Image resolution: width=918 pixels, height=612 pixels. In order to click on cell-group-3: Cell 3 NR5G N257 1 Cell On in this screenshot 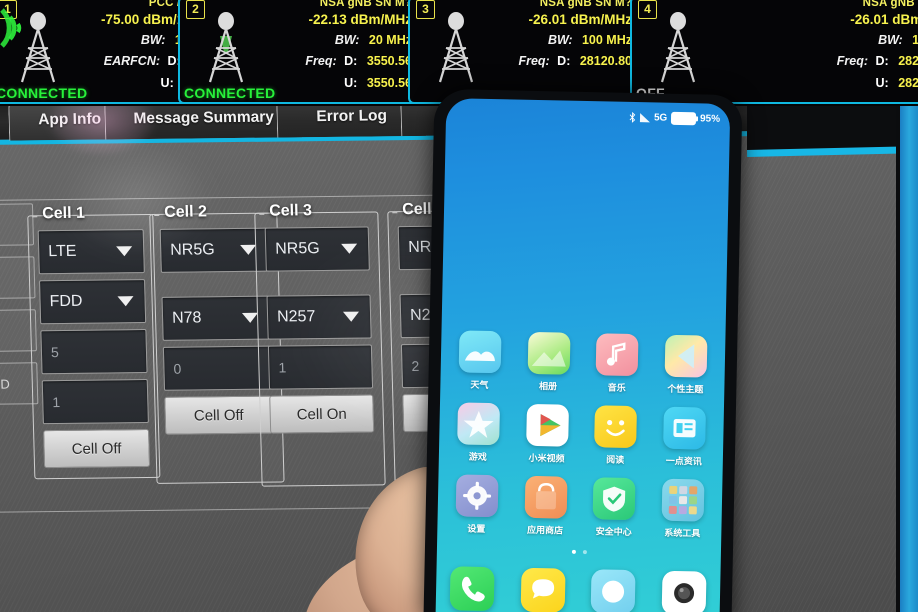, I will do `click(320, 344)`.